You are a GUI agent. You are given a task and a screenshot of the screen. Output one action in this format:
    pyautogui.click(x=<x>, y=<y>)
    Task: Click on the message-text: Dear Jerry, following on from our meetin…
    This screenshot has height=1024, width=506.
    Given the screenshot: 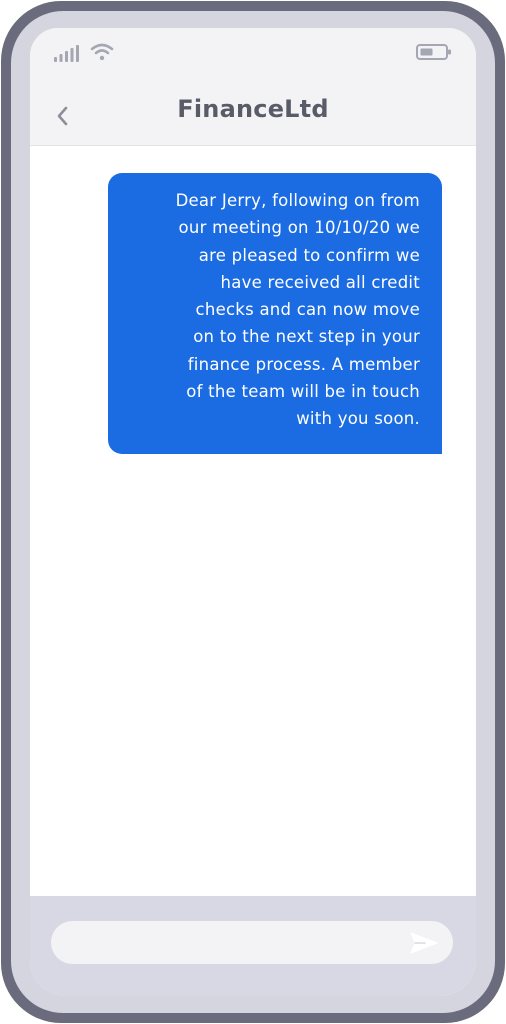 What is the action you would take?
    pyautogui.click(x=297, y=310)
    